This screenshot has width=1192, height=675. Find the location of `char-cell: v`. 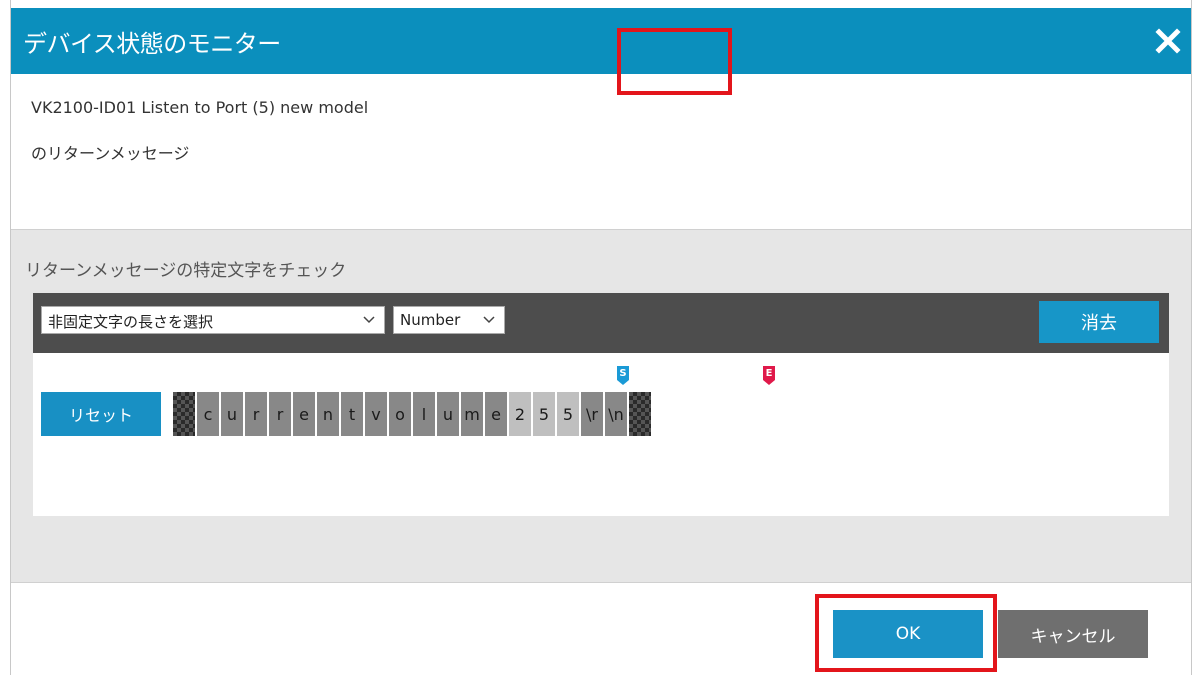

char-cell: v is located at coordinates (376, 414).